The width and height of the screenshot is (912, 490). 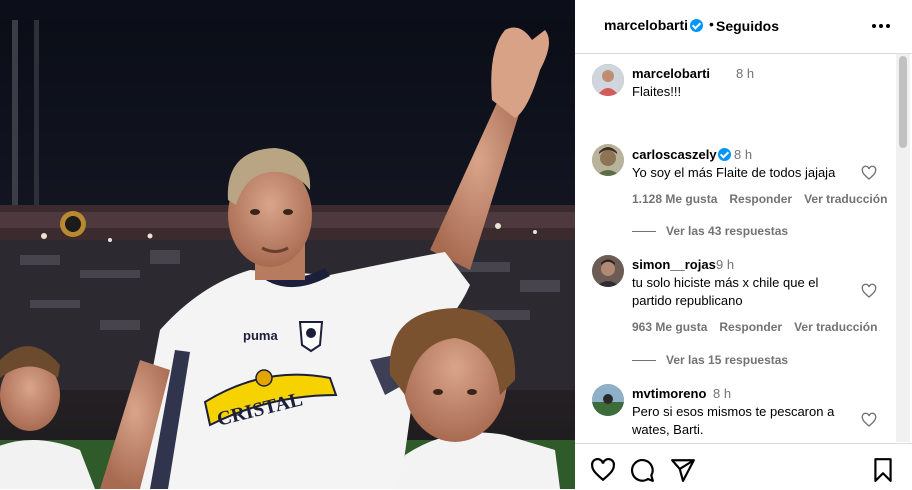 What do you see at coordinates (674, 264) in the screenshot?
I see `comment-username: simon__rojas` at bounding box center [674, 264].